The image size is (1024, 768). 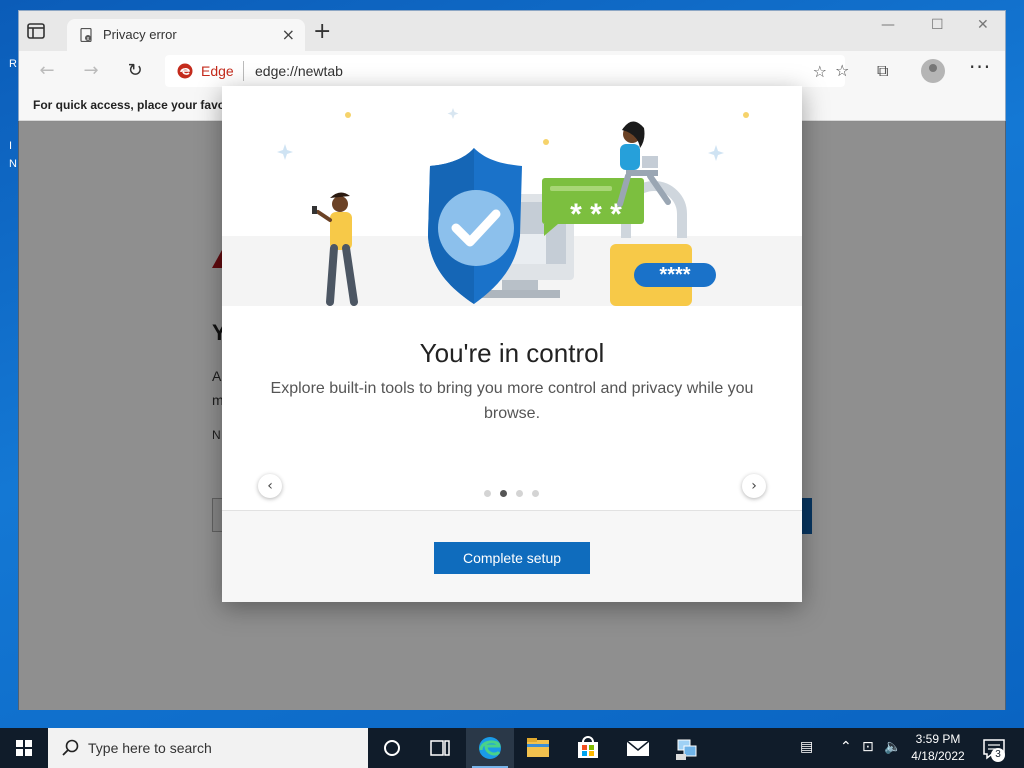 What do you see at coordinates (140, 34) in the screenshot?
I see `tab-title: Privacy error` at bounding box center [140, 34].